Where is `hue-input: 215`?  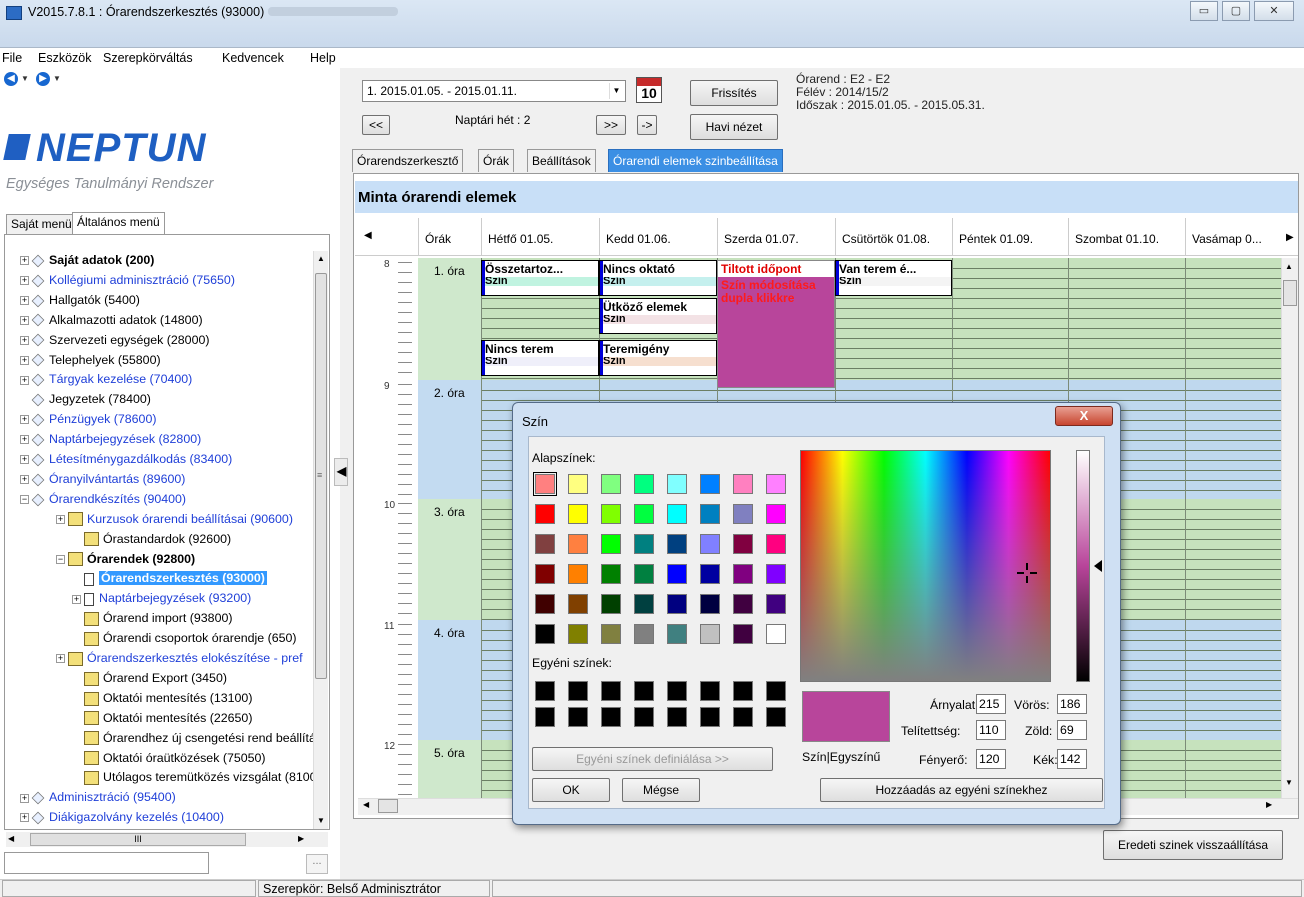
hue-input: 215 is located at coordinates (991, 704).